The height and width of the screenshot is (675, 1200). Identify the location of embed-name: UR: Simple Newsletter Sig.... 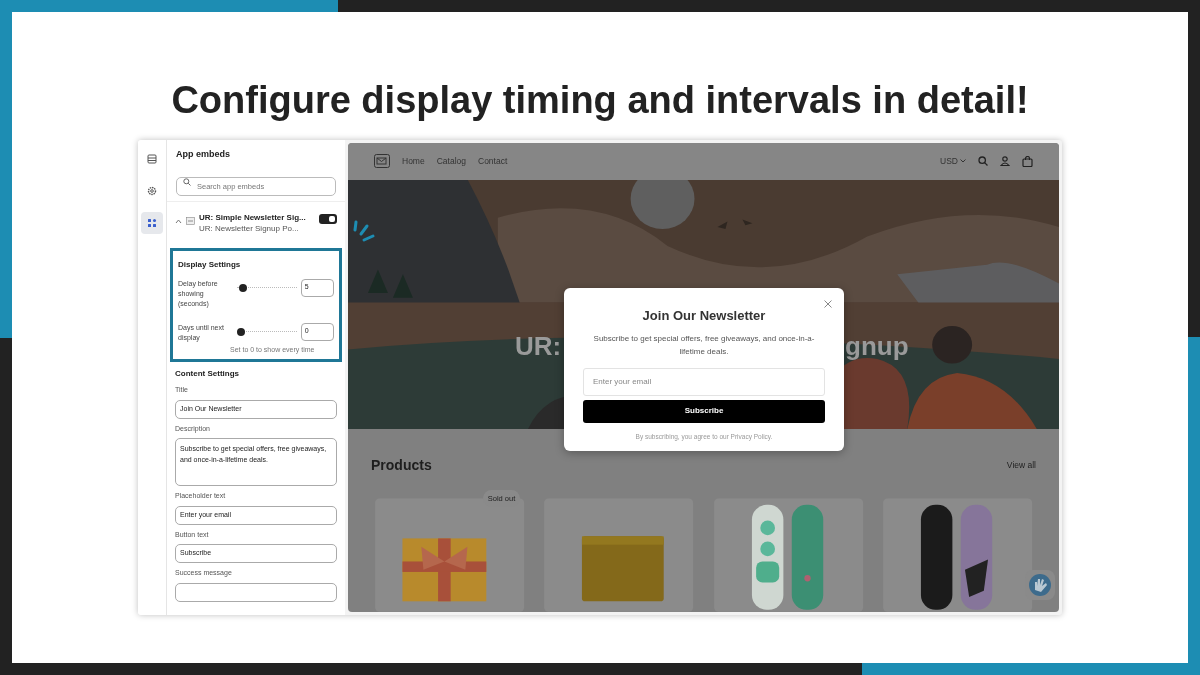
(253, 217).